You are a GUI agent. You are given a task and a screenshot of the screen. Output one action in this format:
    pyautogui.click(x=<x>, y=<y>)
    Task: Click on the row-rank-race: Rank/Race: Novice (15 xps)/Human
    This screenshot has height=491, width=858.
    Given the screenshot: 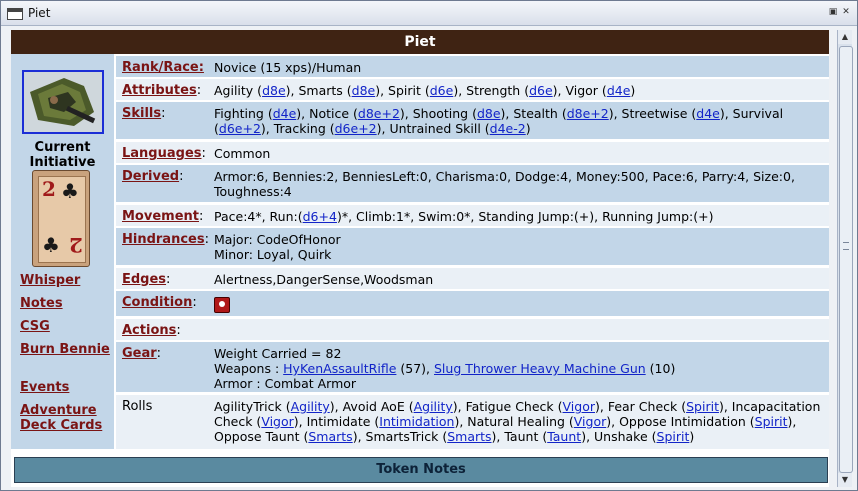 What is the action you would take?
    pyautogui.click(x=472, y=66)
    